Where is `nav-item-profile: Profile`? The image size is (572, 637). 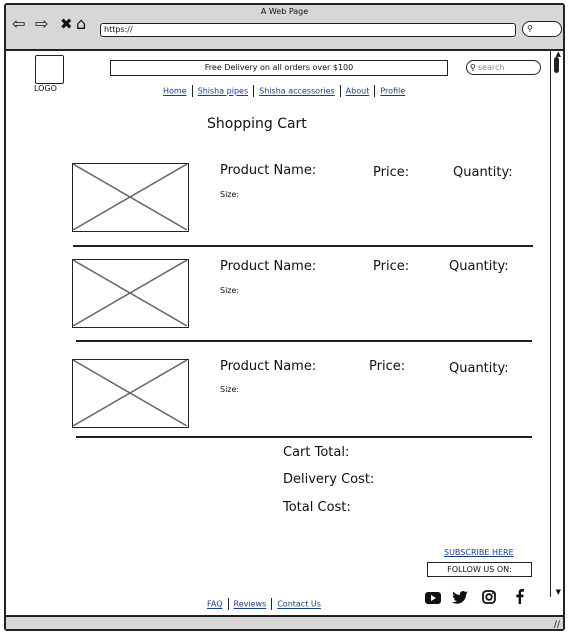 nav-item-profile: Profile is located at coordinates (392, 91).